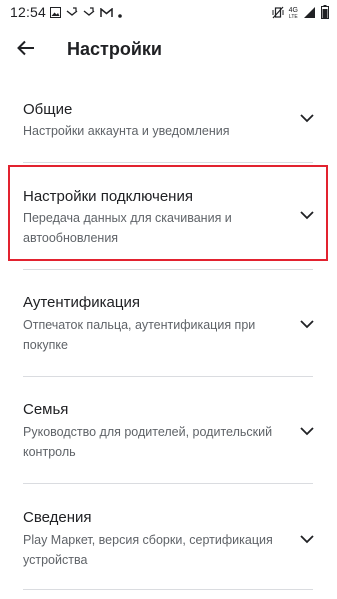 The width and height of the screenshot is (337, 599). Describe the element at coordinates (168, 49) in the screenshot. I see `app-bar: Настройки` at that location.